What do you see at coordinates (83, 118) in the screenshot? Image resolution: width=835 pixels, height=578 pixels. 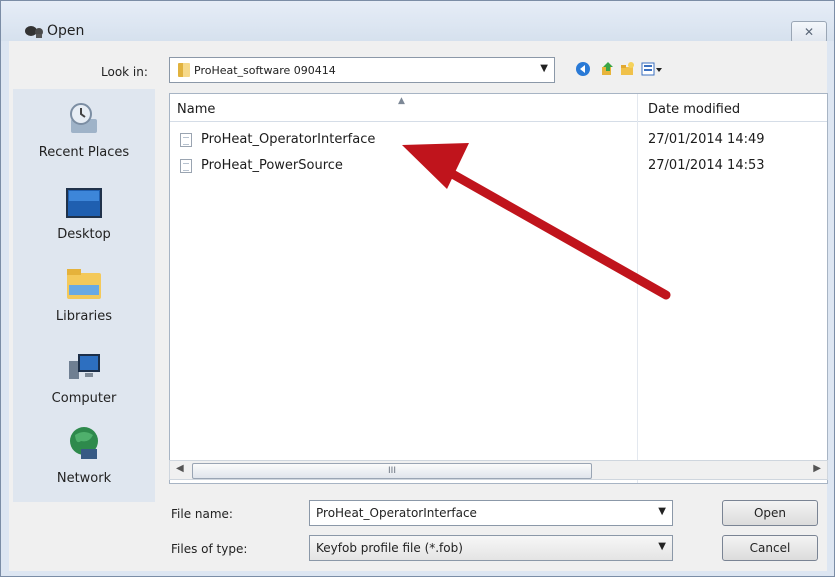 I see `recent-places-icon` at bounding box center [83, 118].